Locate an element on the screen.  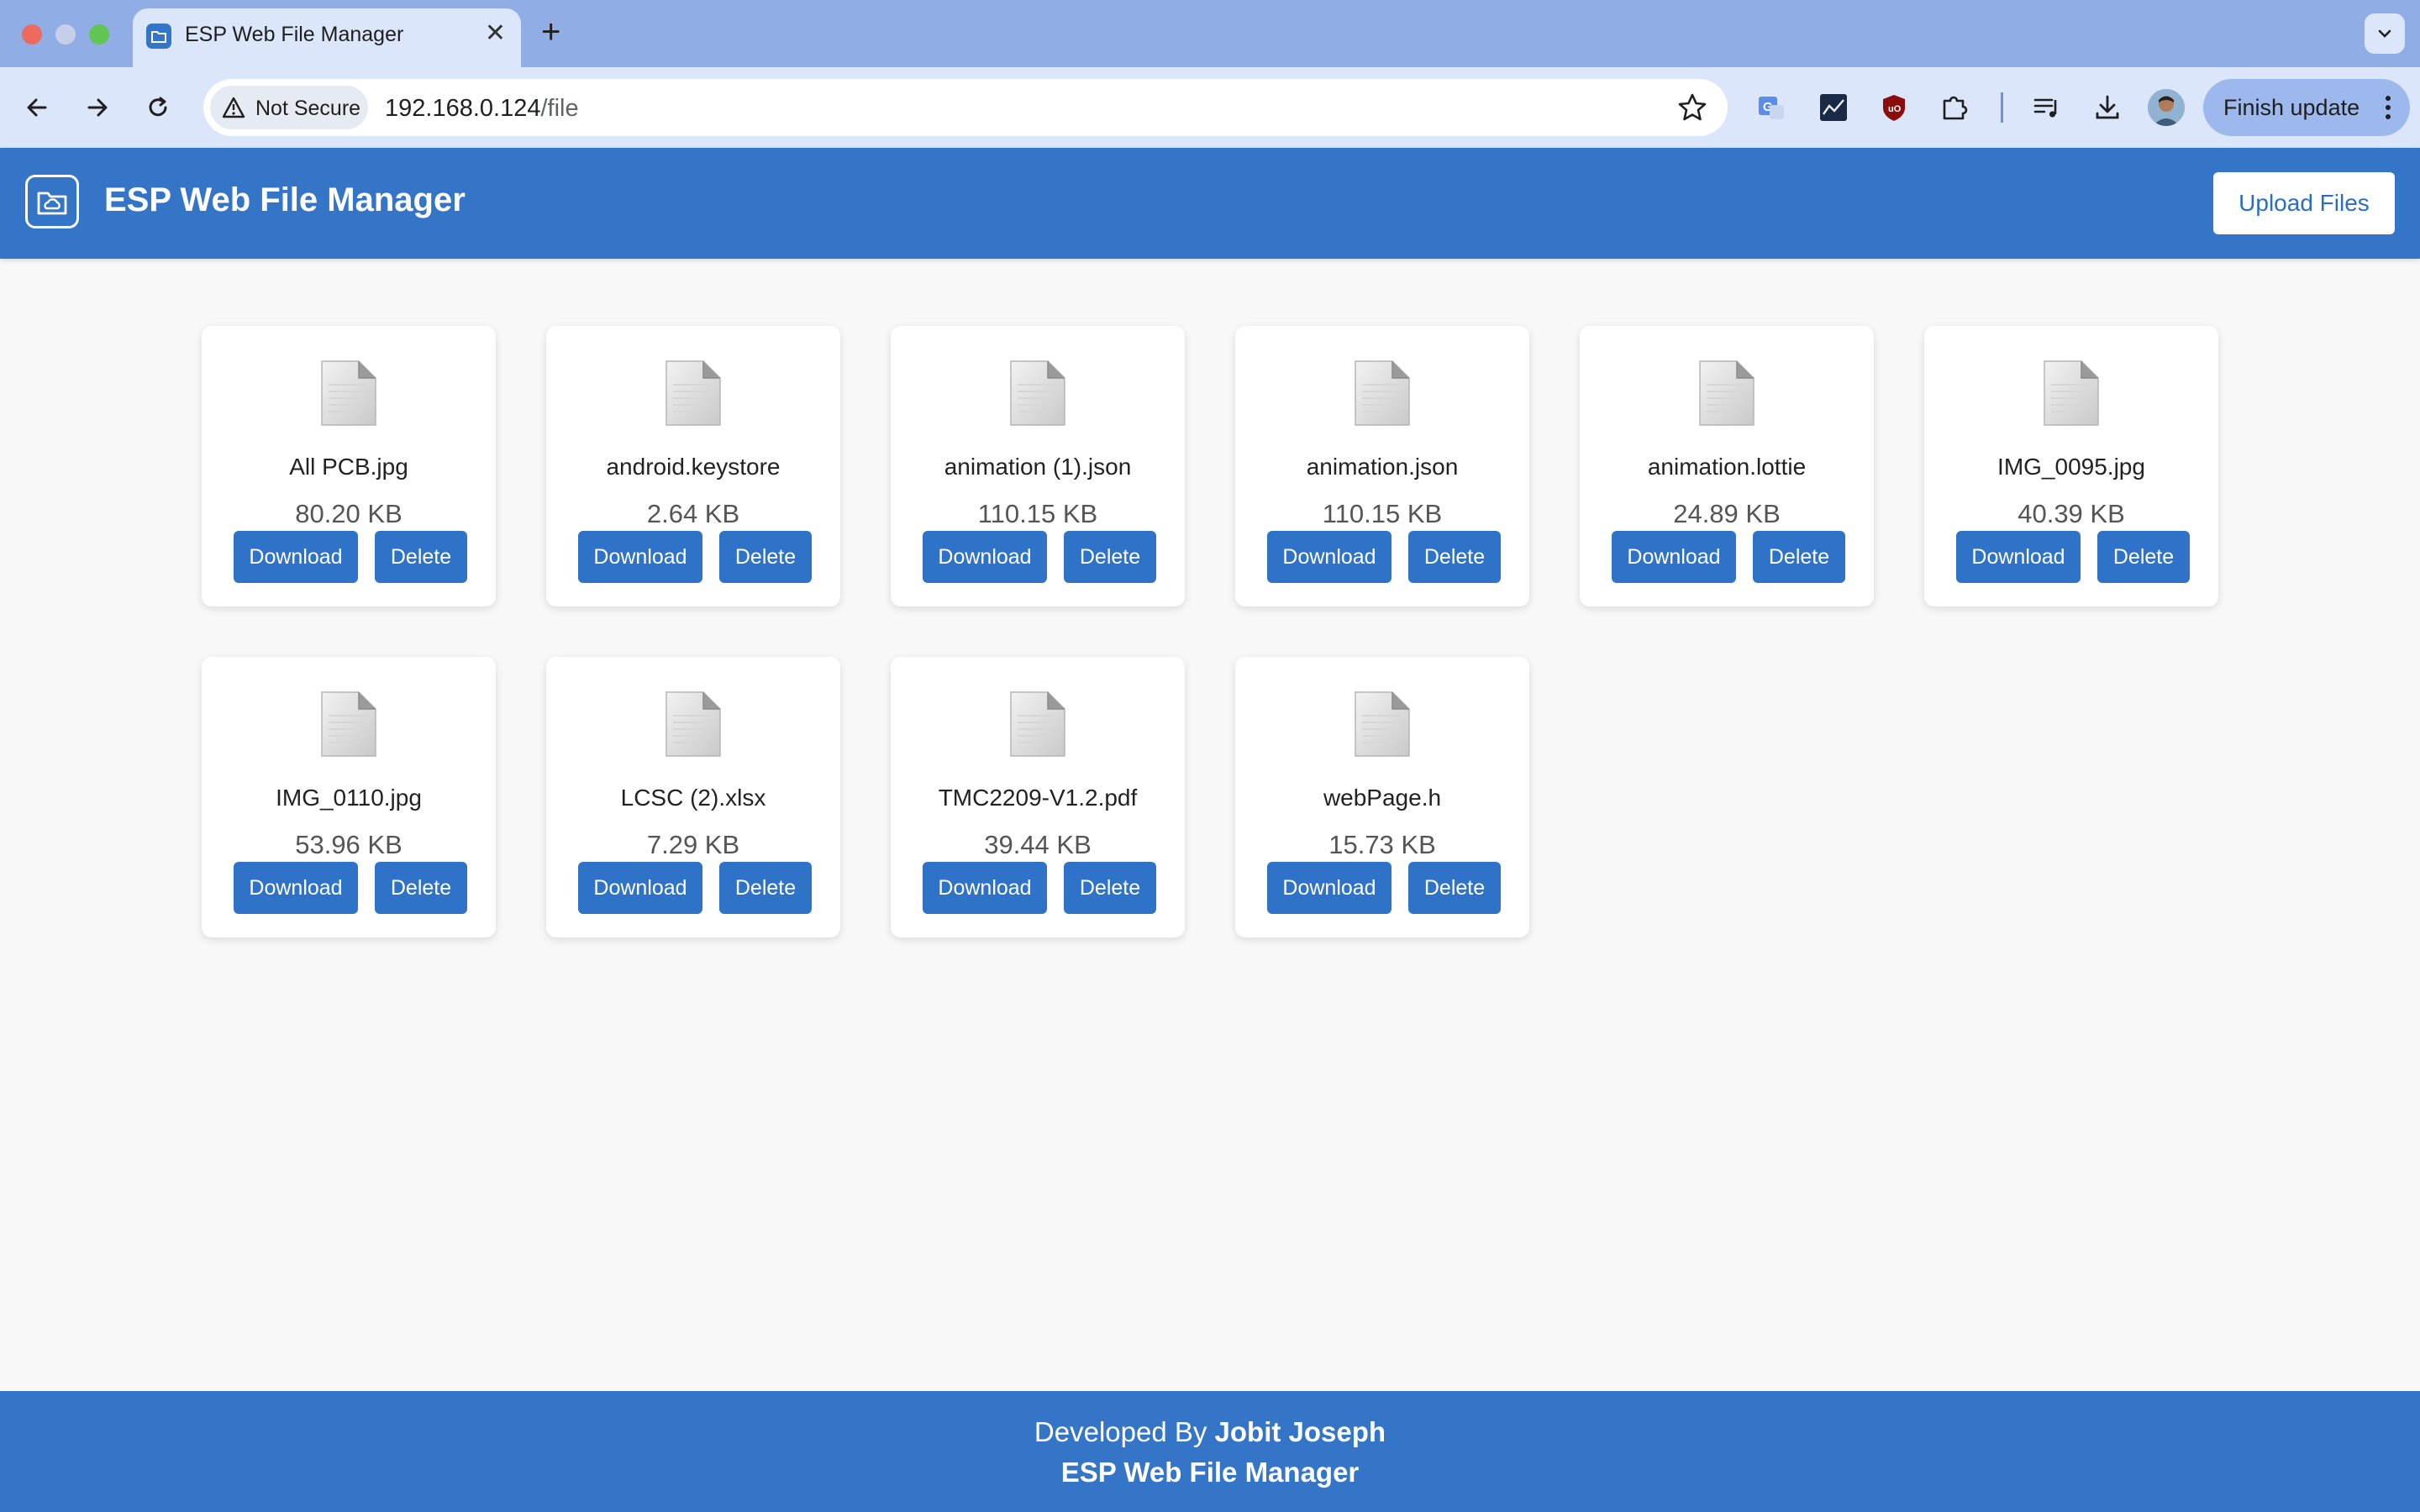
file-card: All PCB.jpg 80.20 KB Download Delete is located at coordinates (349, 466).